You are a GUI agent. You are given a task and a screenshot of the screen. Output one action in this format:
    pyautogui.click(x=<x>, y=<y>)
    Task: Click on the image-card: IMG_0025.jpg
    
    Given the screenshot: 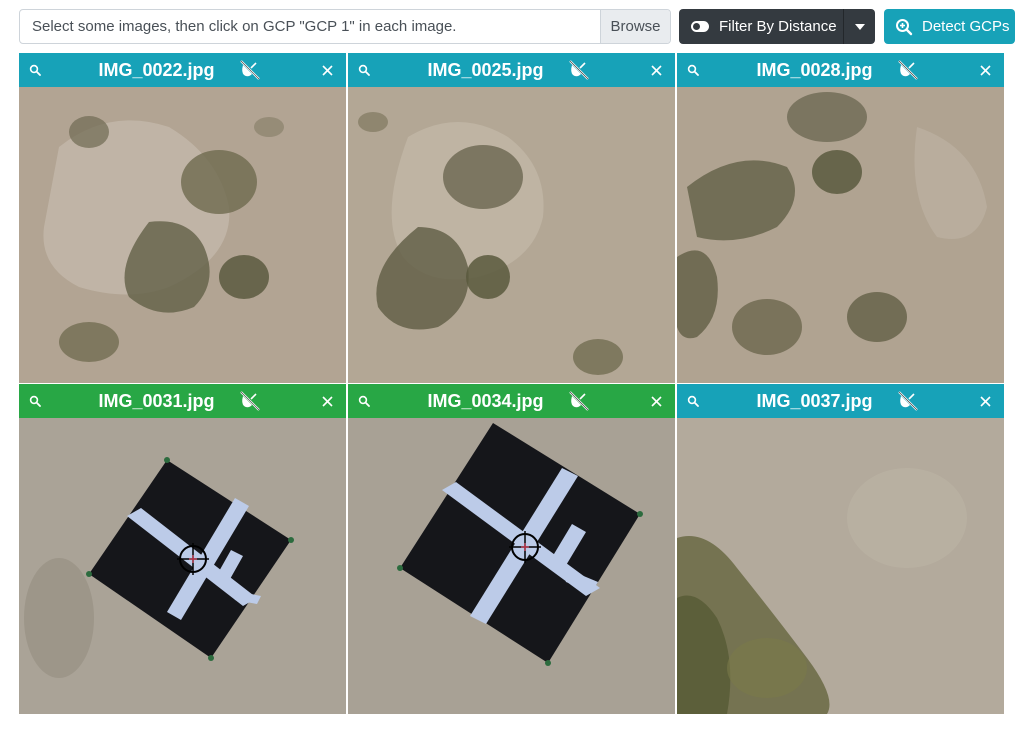 What is the action you would take?
    pyautogui.click(x=511, y=218)
    